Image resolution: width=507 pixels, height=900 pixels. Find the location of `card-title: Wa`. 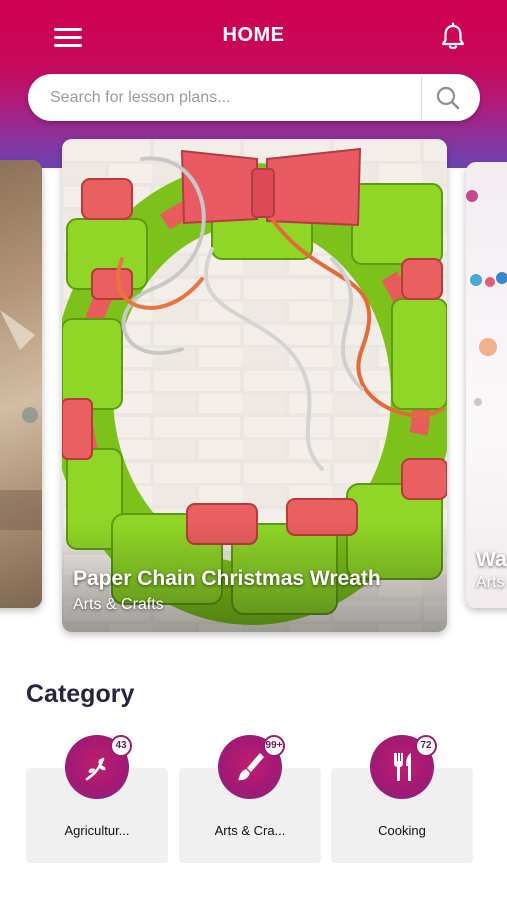

card-title: Wa is located at coordinates (491, 559).